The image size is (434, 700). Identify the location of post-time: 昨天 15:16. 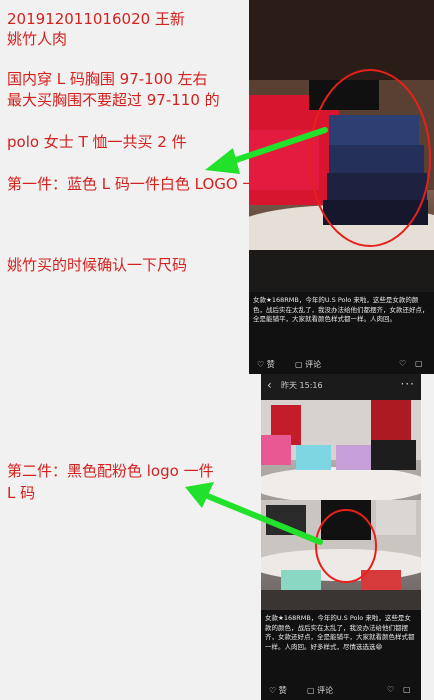
(302, 385).